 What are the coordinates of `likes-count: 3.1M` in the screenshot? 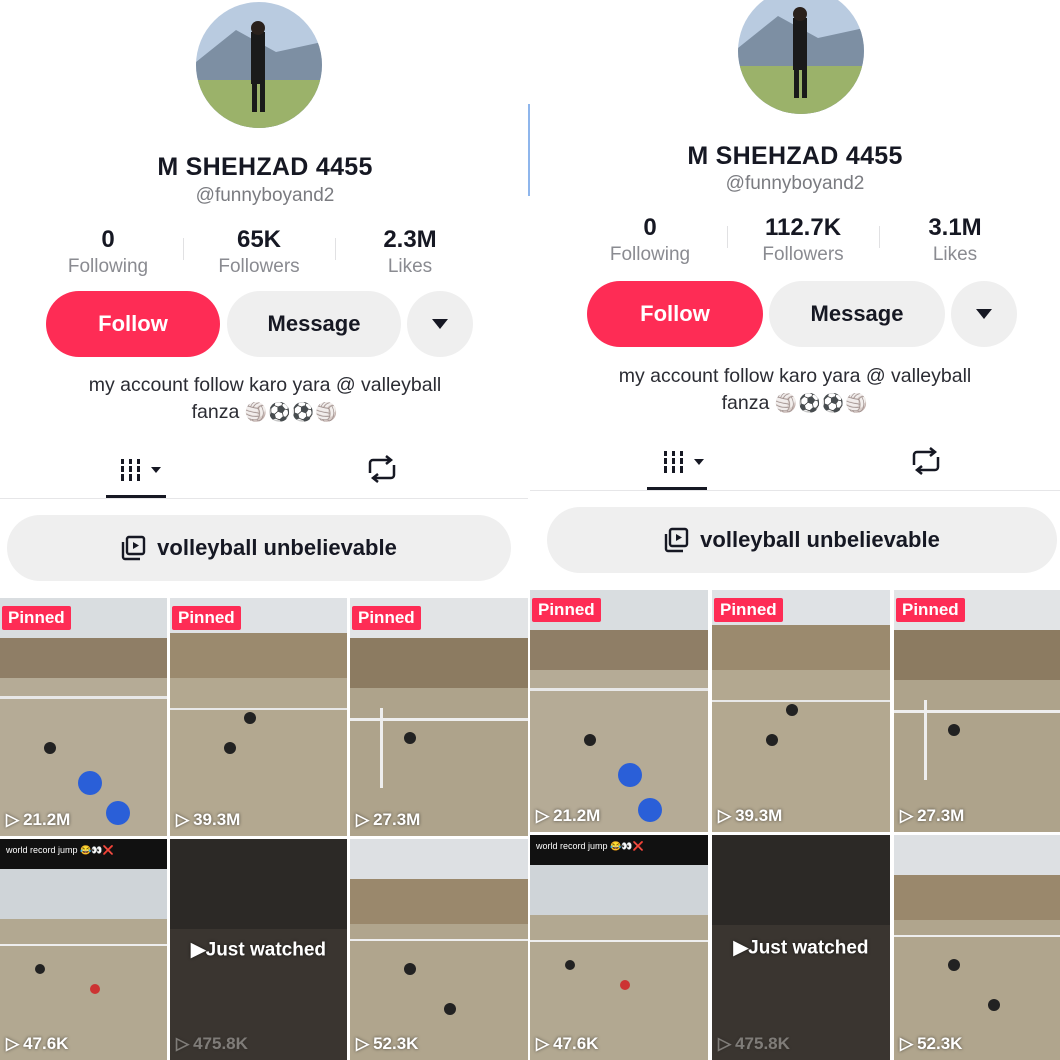 It's located at (955, 227).